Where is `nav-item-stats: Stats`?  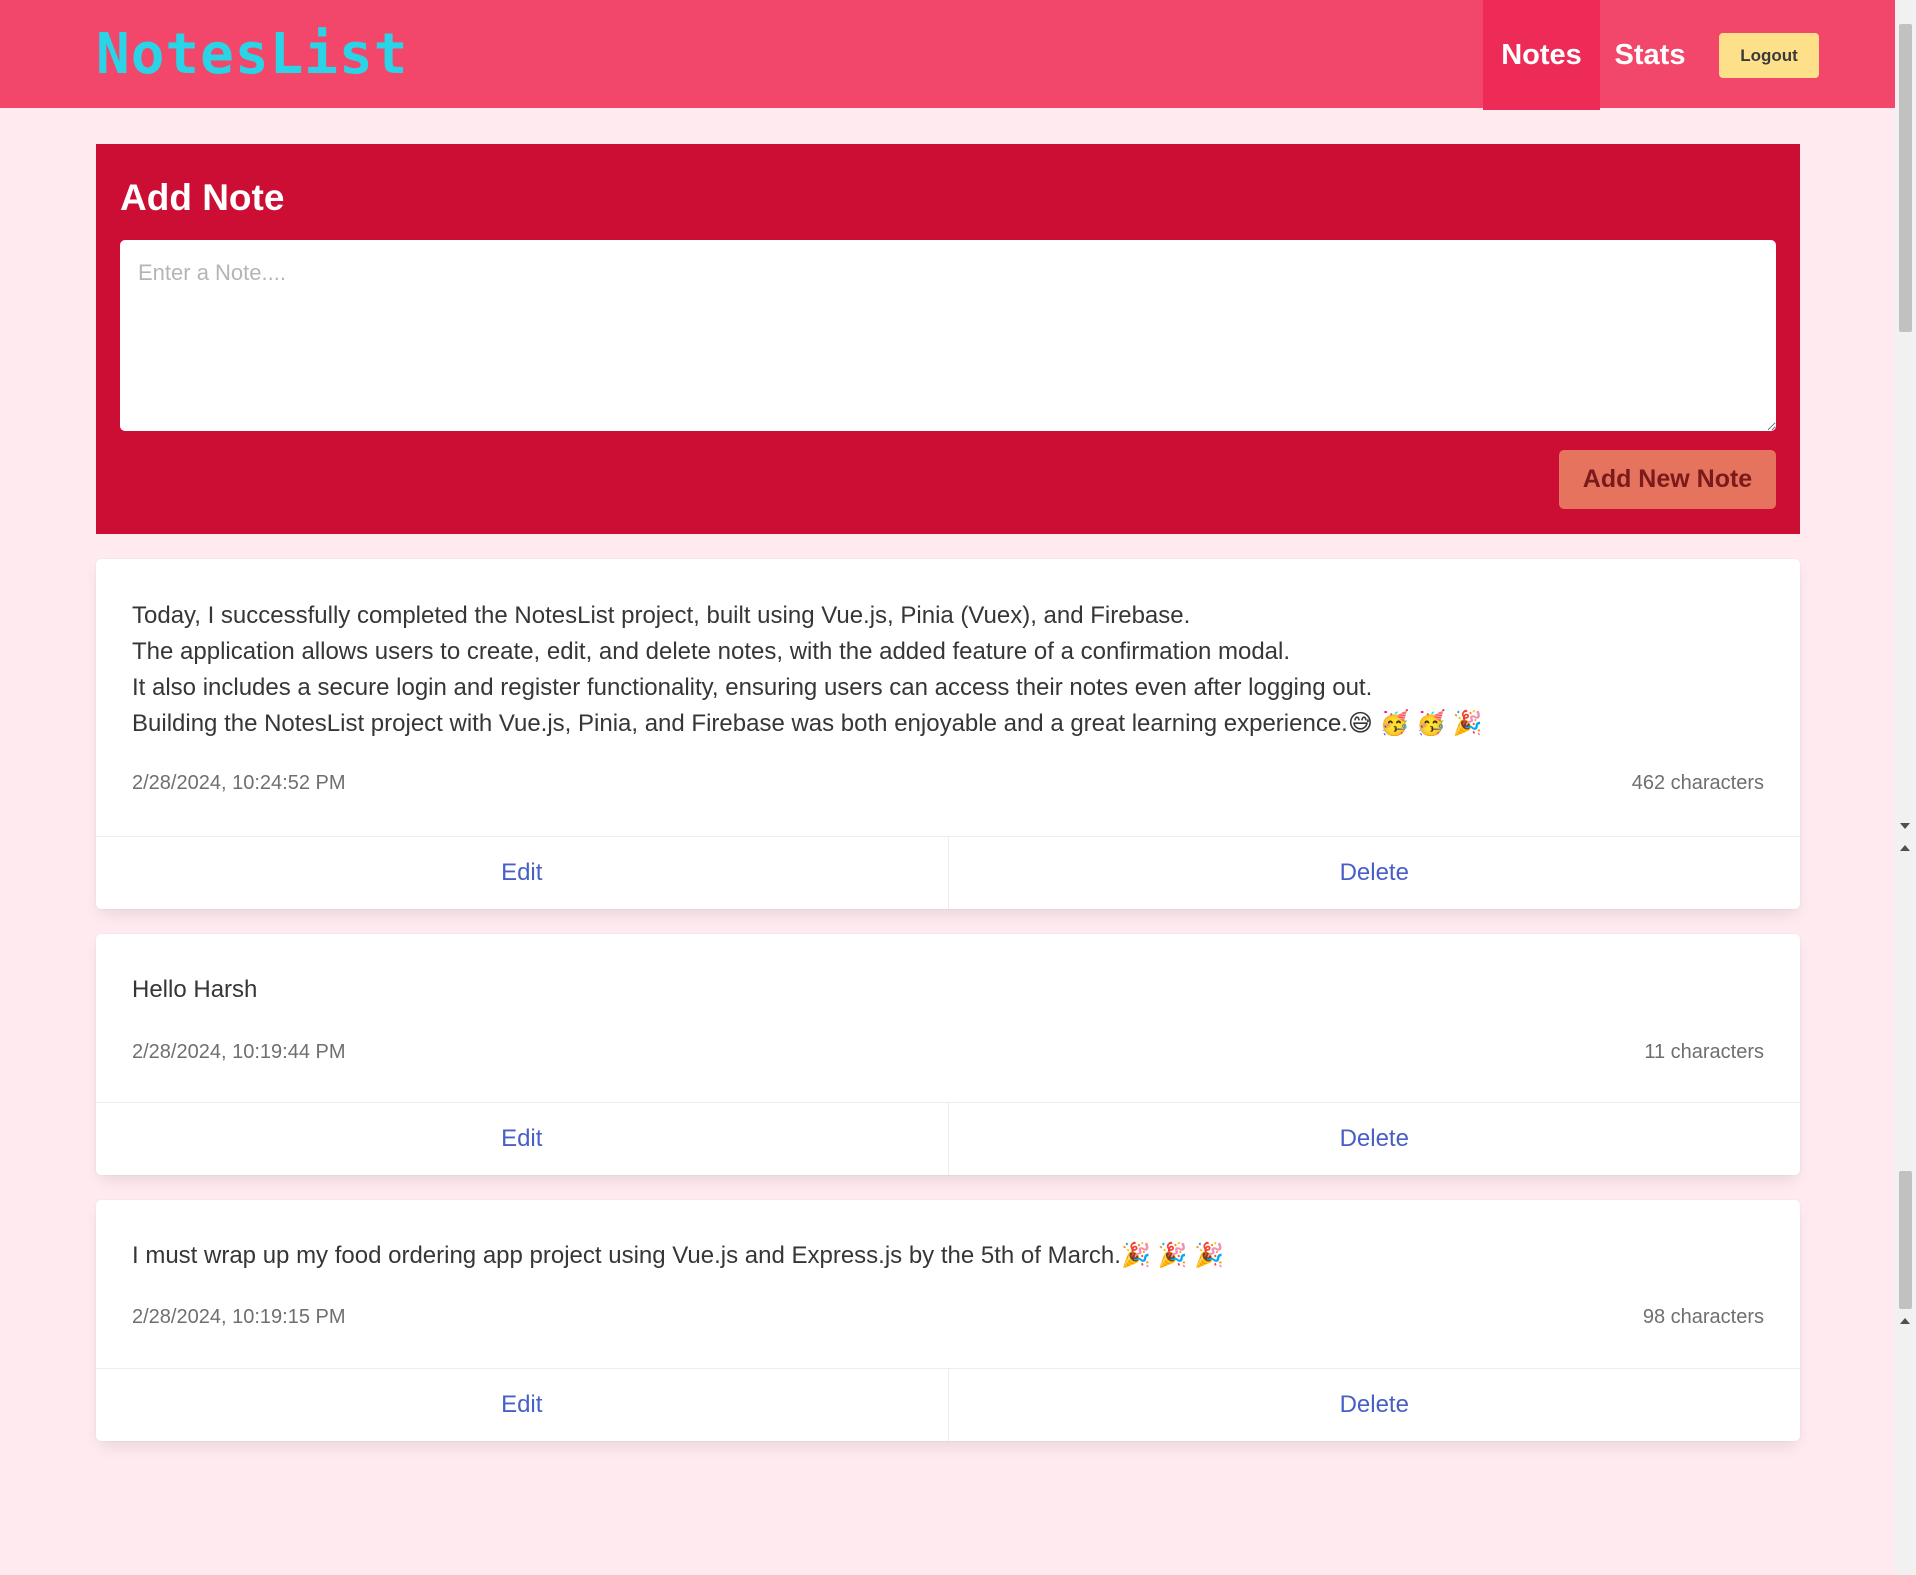 nav-item-stats: Stats is located at coordinates (1650, 55).